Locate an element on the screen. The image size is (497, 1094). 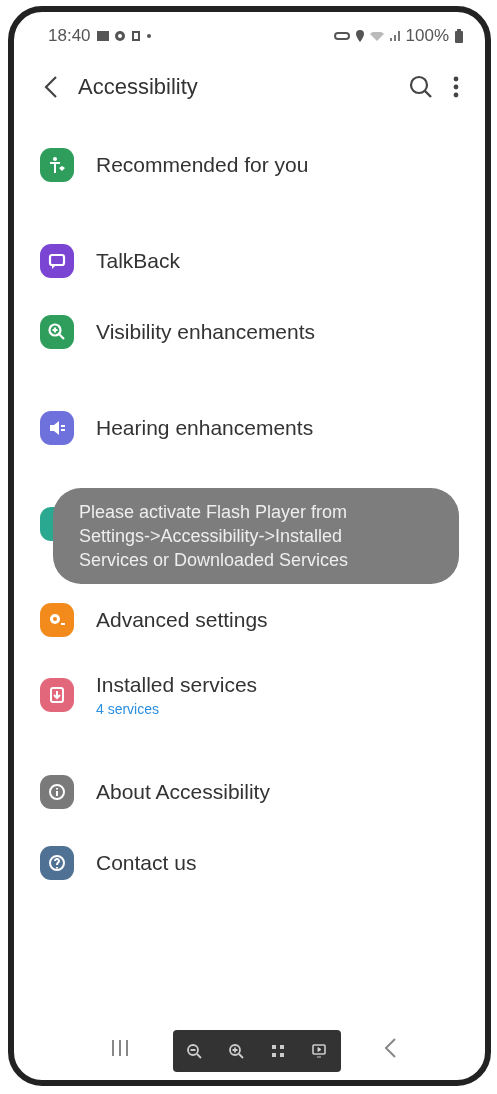
search-icon is located at coordinates (421, 87).